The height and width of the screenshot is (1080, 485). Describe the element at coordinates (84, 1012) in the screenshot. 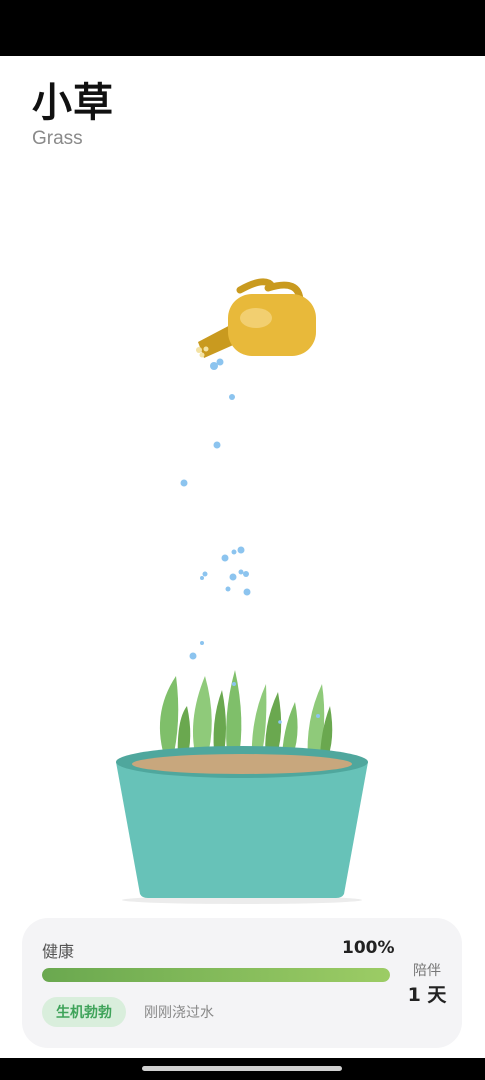

I see `status-badge: 生机勃勃` at that location.